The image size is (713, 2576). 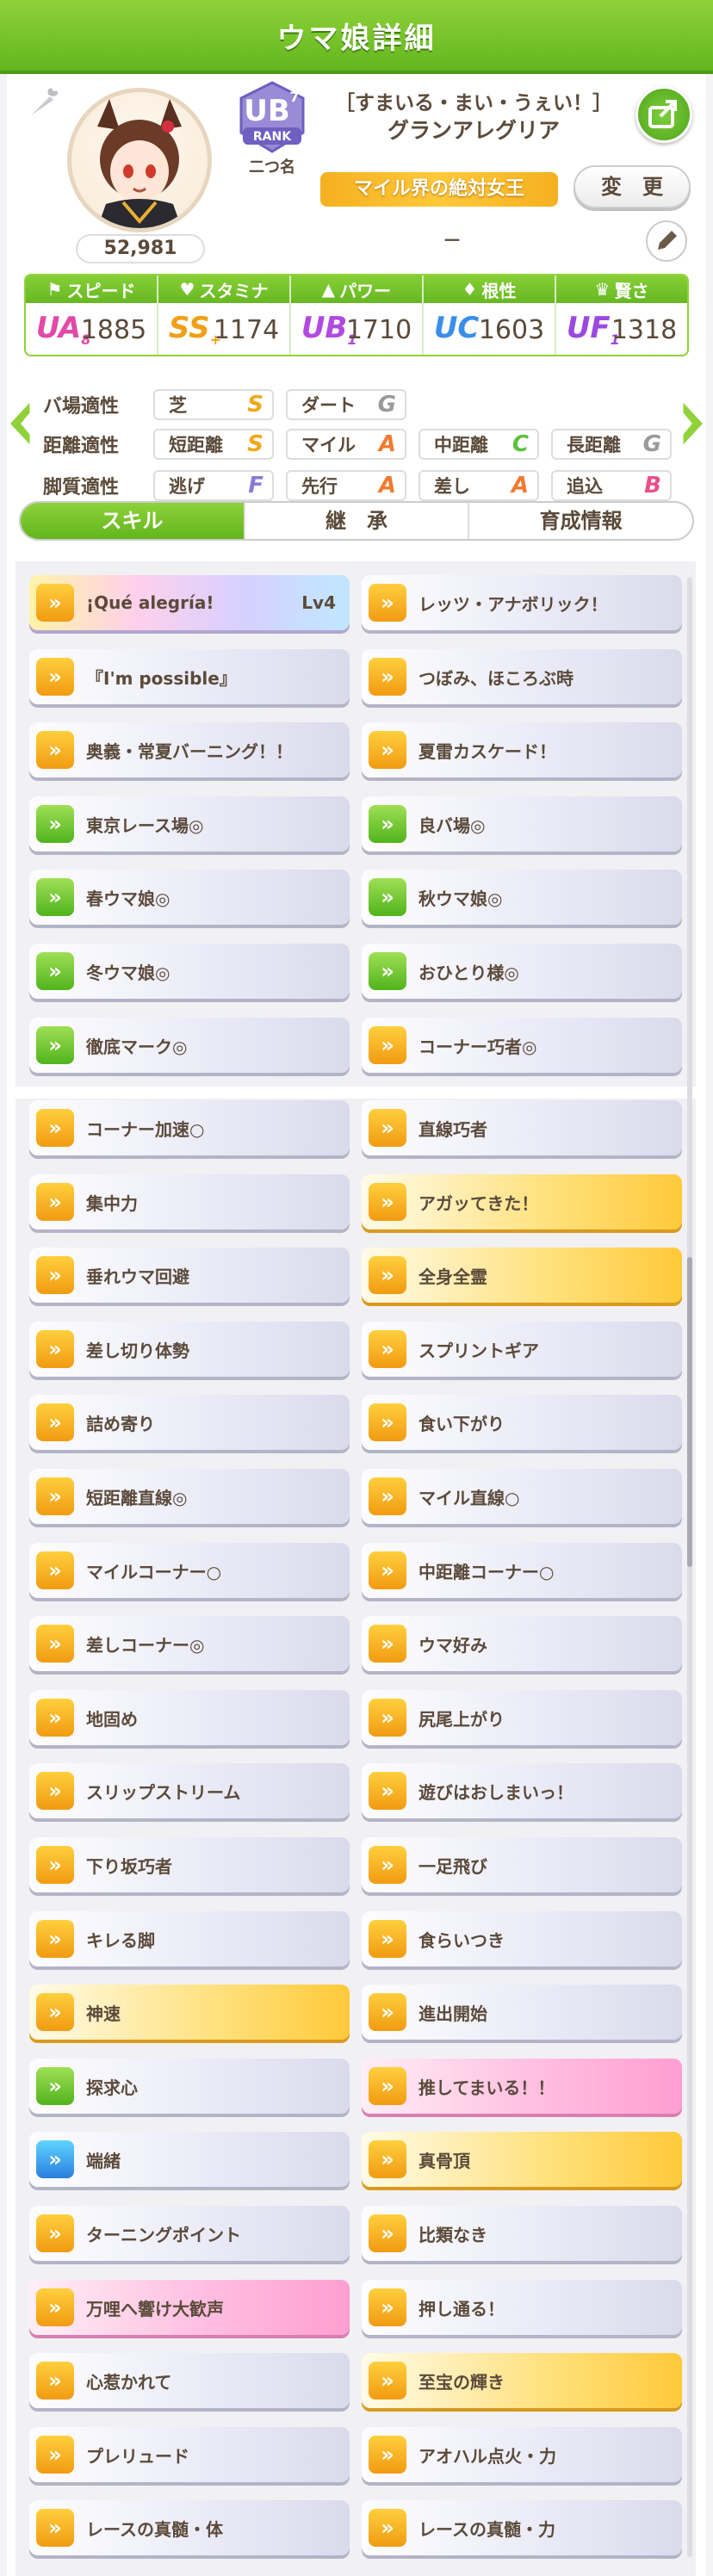 I want to click on aptitude-grade: F, so click(x=256, y=486).